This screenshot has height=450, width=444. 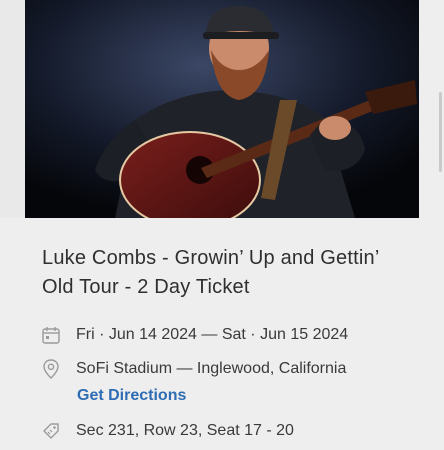 I want to click on event-date-row: Fri · Jun 14 2024 — Sat · Jun 15 2024, so click(x=235, y=335).